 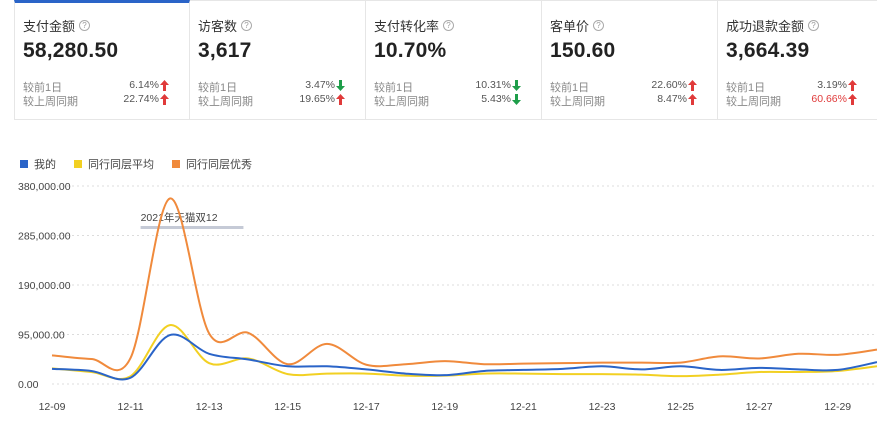 I want to click on x-tick-label: 12-21, so click(x=523, y=407).